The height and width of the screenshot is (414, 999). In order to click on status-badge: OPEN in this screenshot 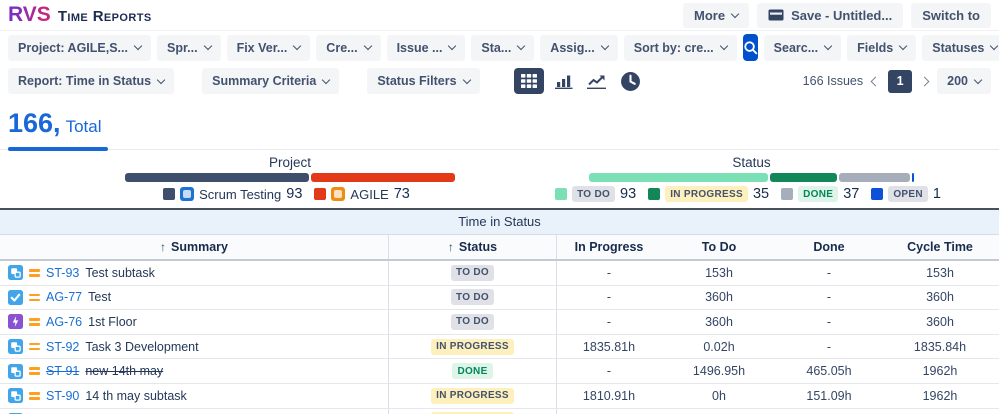, I will do `click(908, 194)`.